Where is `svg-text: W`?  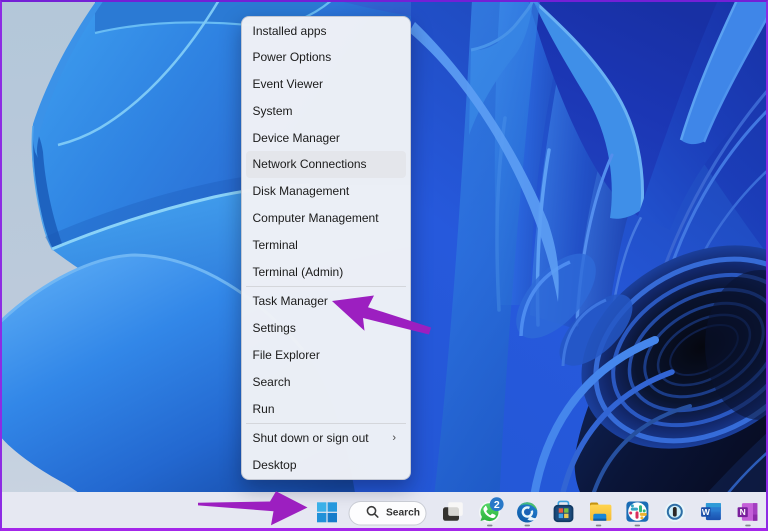 svg-text: W is located at coordinates (706, 512).